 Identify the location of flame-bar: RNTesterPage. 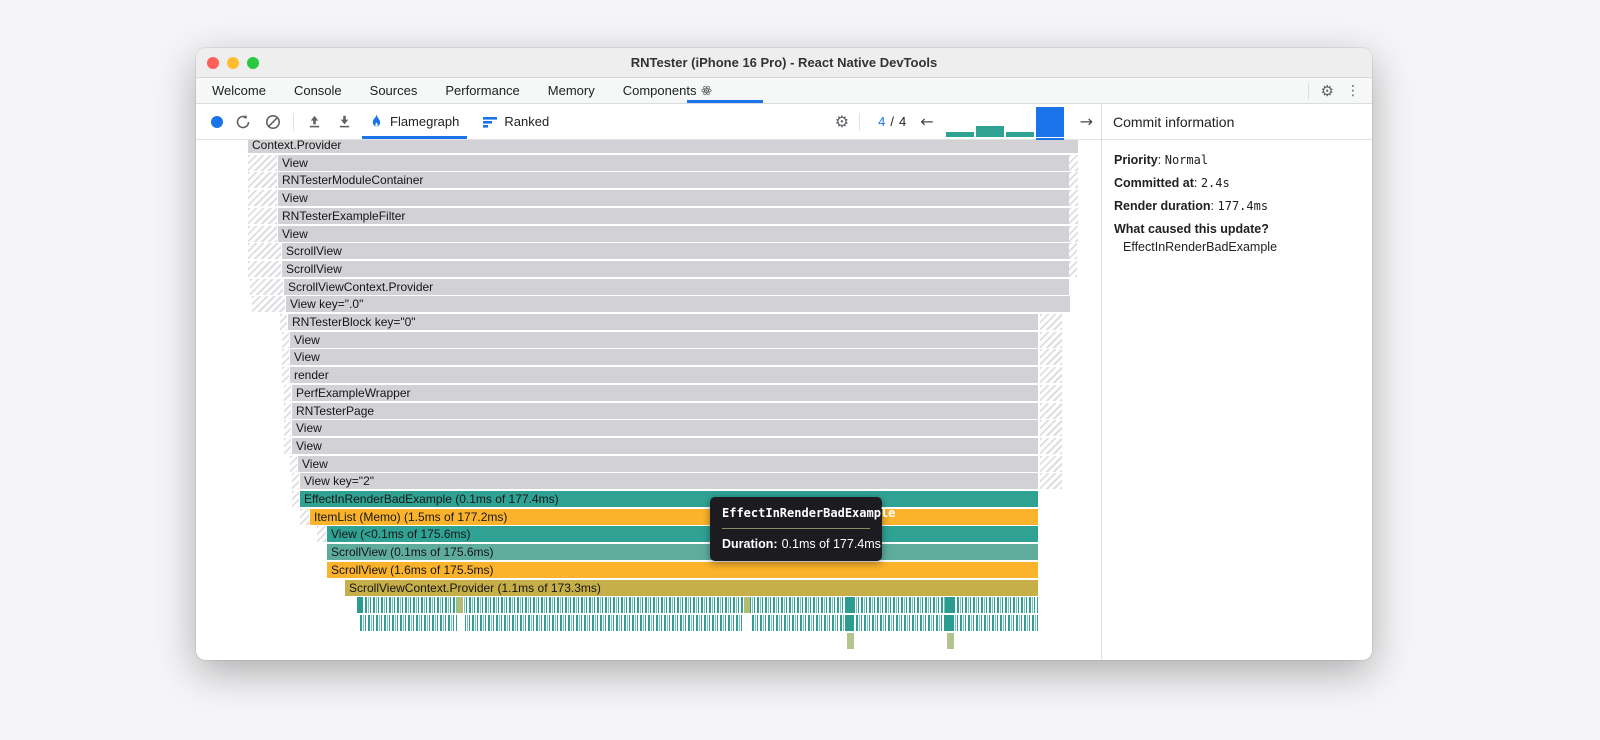
(665, 410).